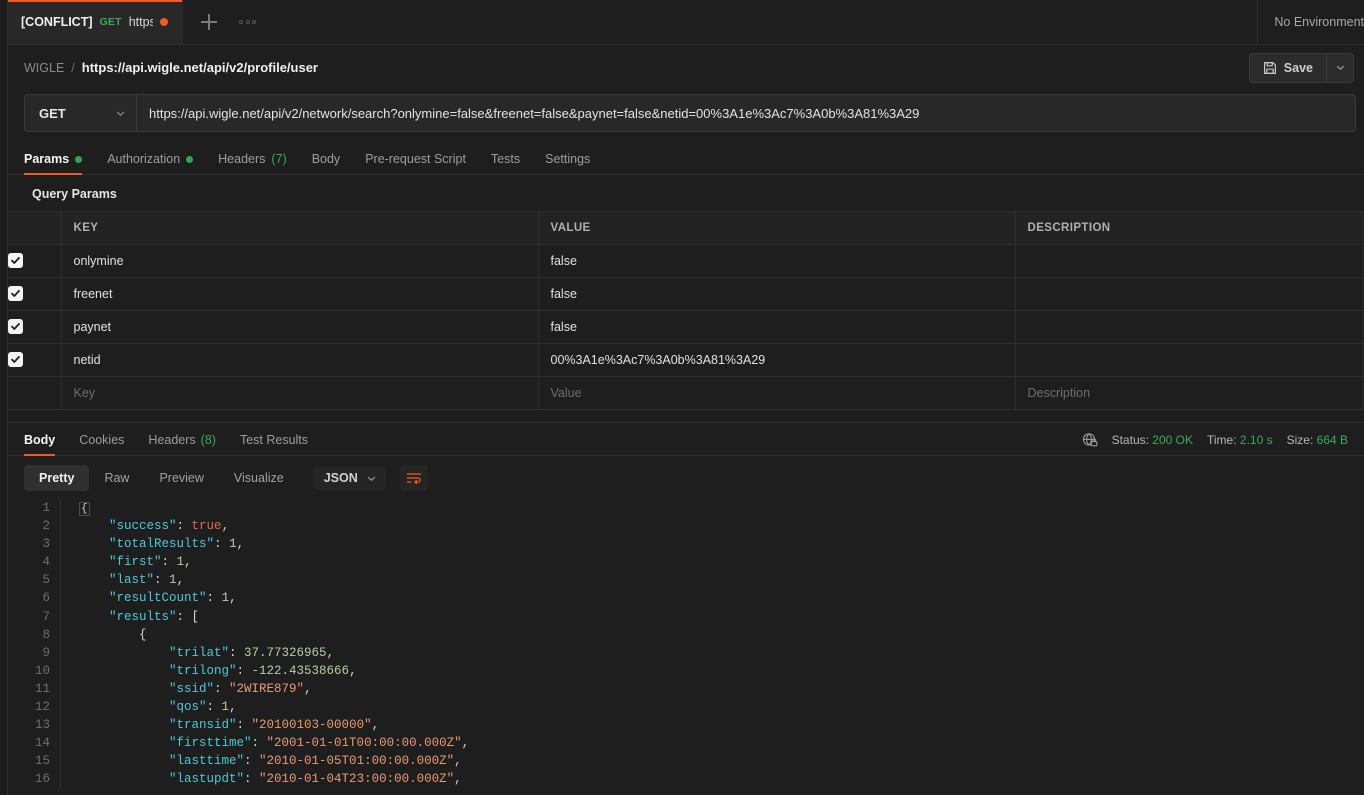 Image resolution: width=1364 pixels, height=795 pixels. Describe the element at coordinates (101, 444) in the screenshot. I see `response-tab-cookies: Cookies` at that location.